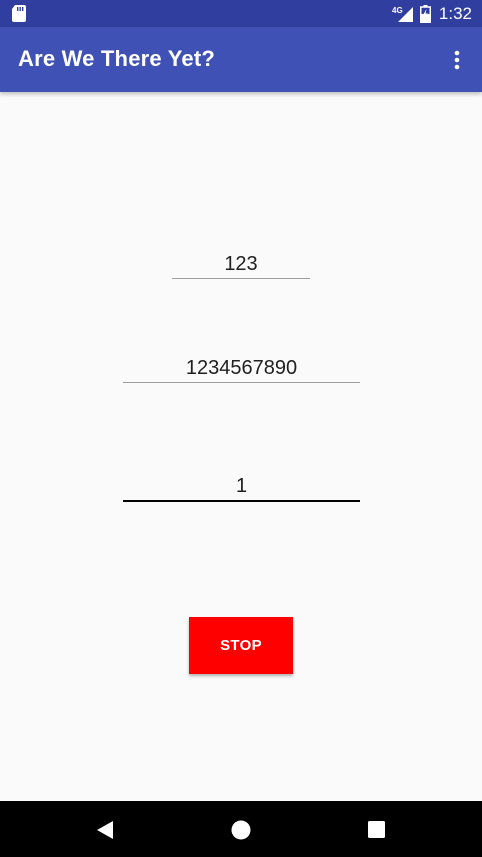  I want to click on more-vert-icon, so click(457, 60).